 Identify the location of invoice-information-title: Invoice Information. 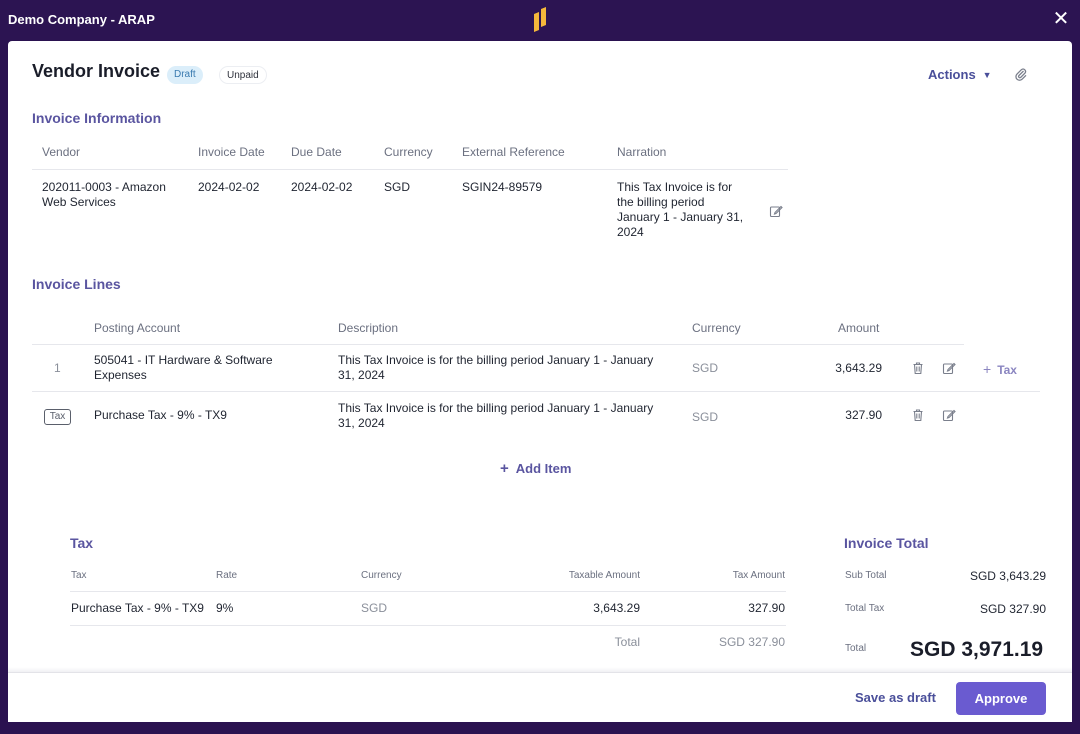
(97, 118).